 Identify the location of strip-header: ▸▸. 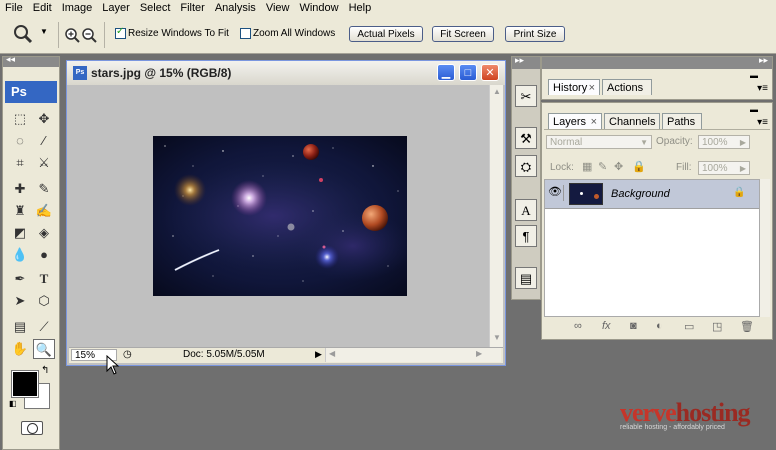
(526, 62).